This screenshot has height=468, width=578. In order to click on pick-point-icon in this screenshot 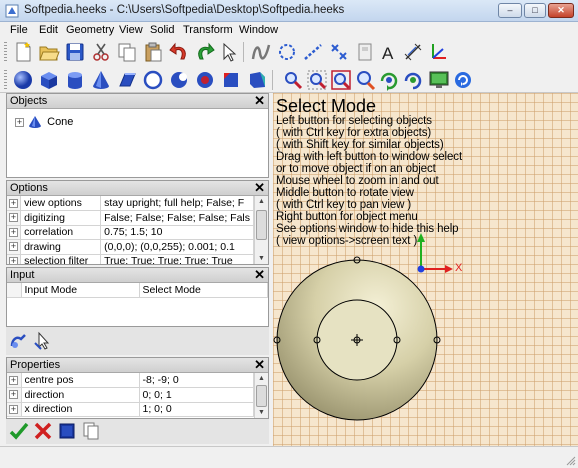, I will do `click(19, 341)`.